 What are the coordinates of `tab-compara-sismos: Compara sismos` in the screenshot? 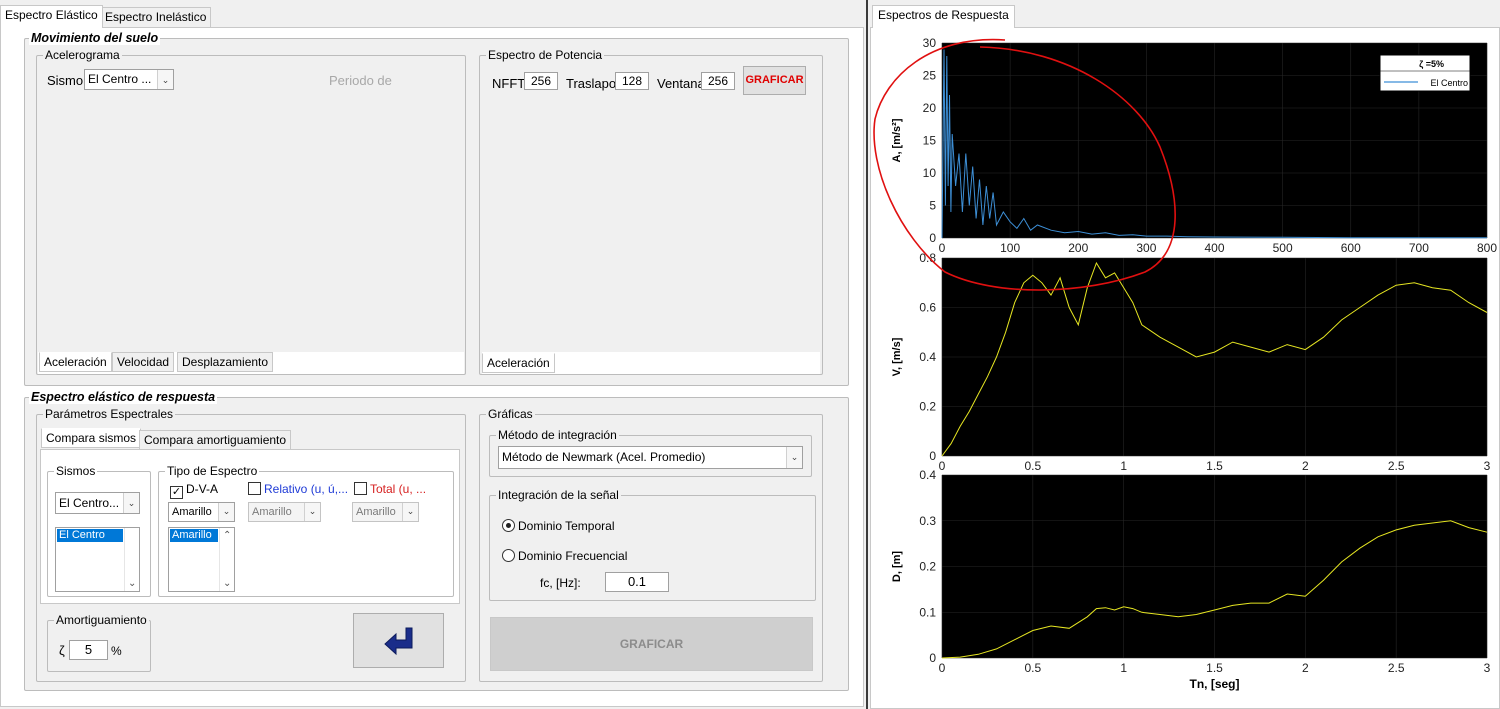 It's located at (91, 438).